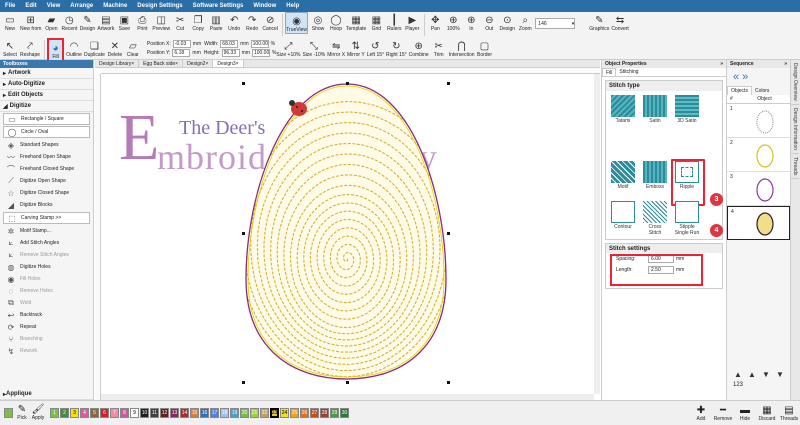 Image resolution: width=800 pixels, height=425 pixels. I want to click on color-swatch-green, so click(8, 413).